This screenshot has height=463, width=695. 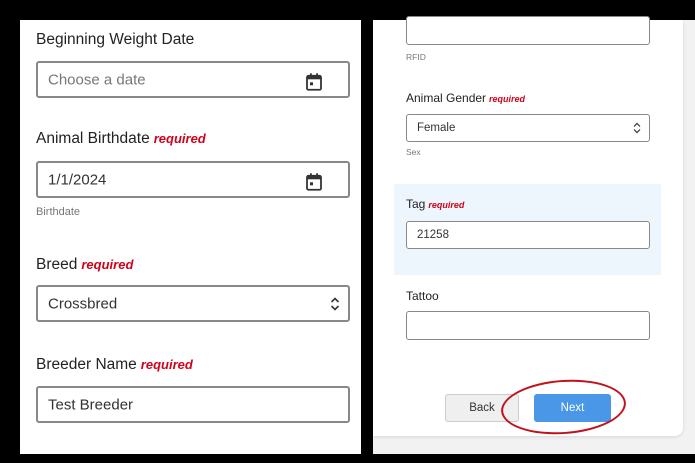 I want to click on animal-birthdate-label: Animal Birthdate required, so click(x=121, y=138).